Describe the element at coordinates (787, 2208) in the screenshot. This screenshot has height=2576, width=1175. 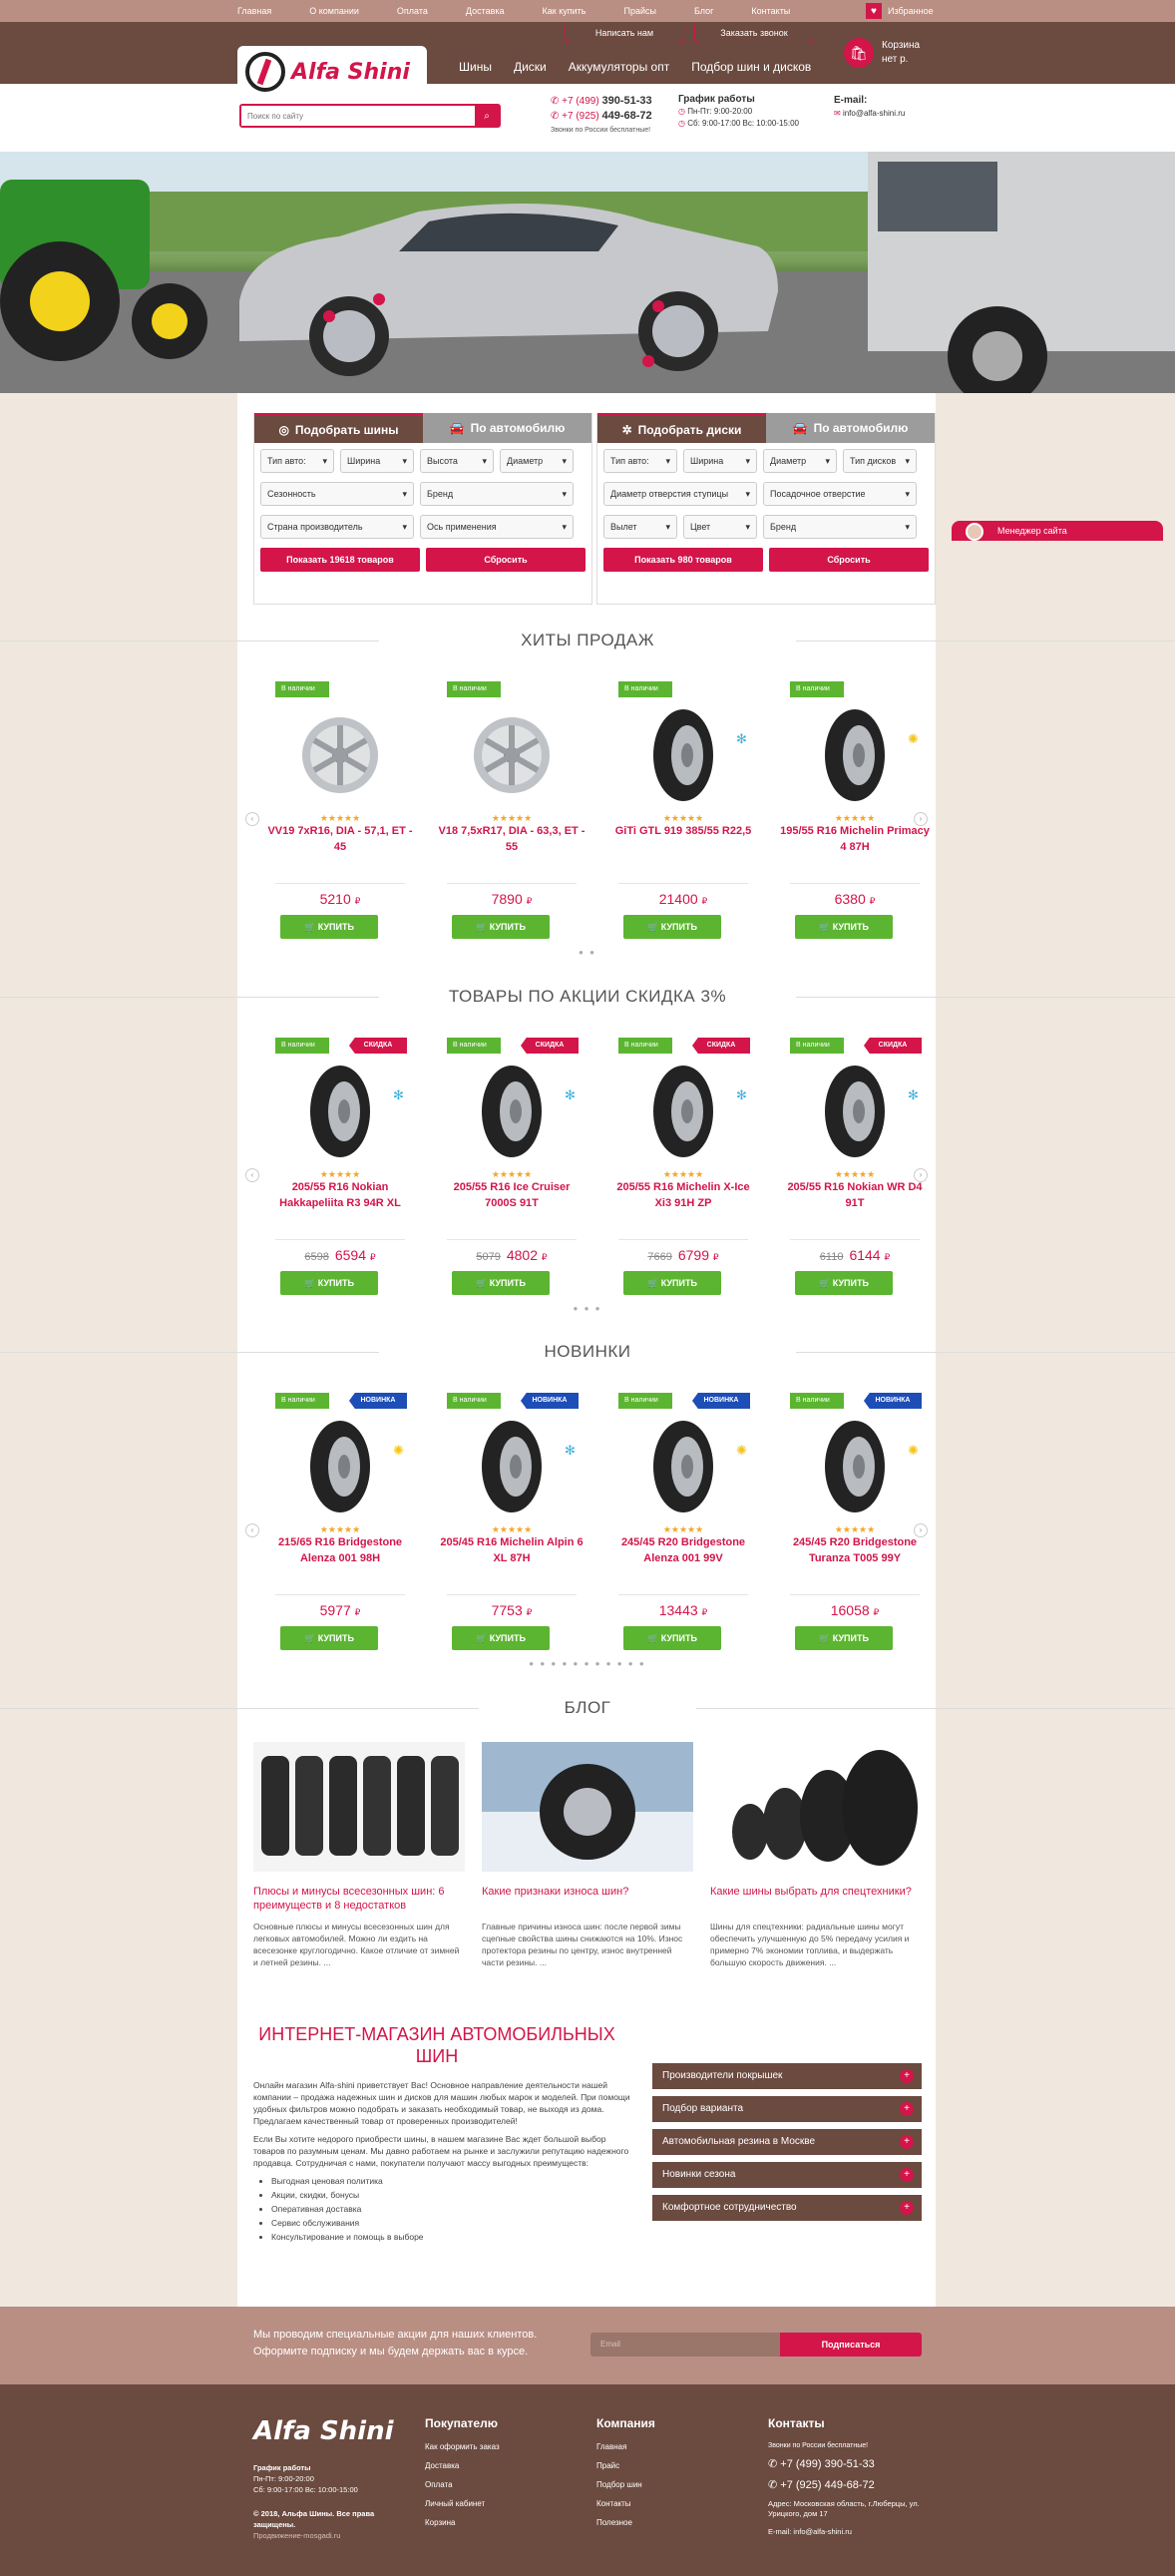
I see `accordion-item: Комфортное сотрудничество +` at that location.